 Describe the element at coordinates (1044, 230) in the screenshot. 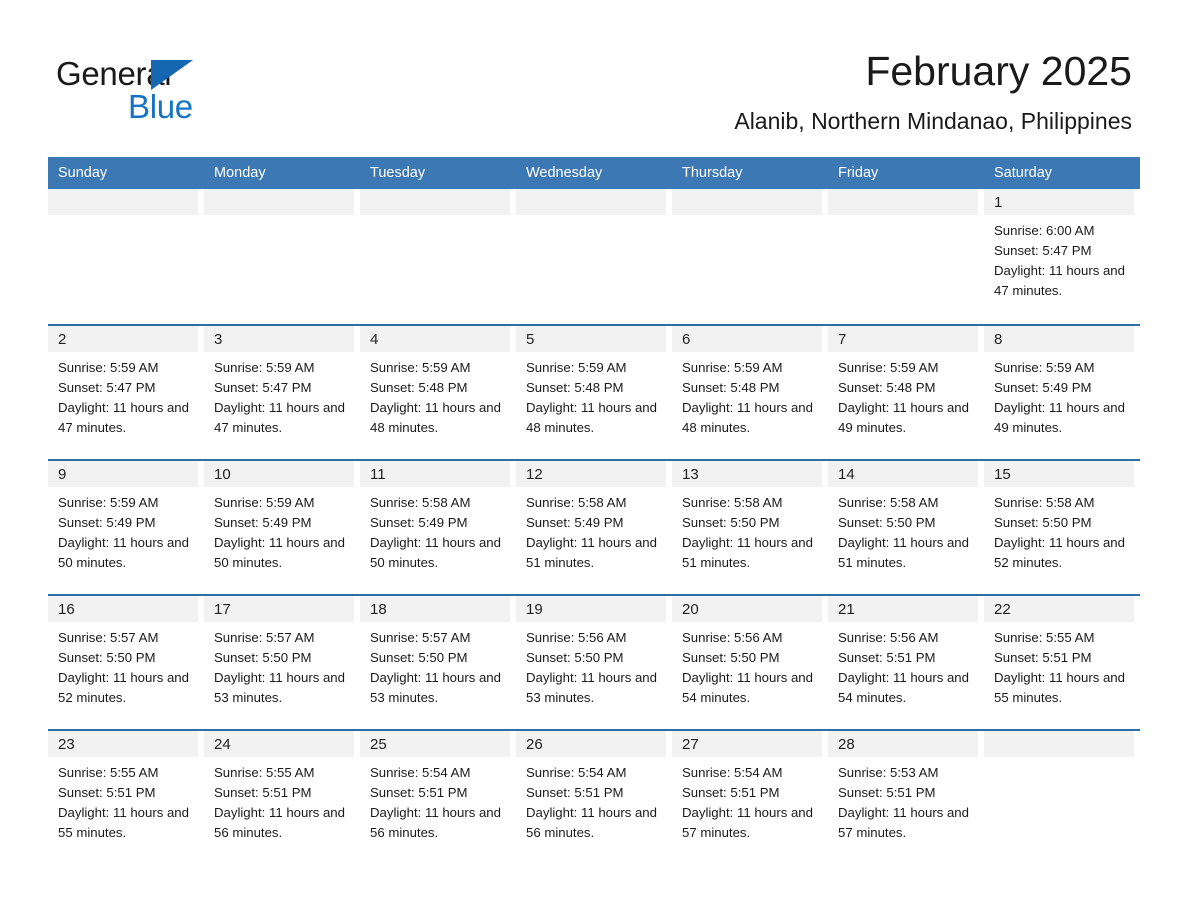

I see `sunrise-text: Sunrise: 6:00 AM` at that location.